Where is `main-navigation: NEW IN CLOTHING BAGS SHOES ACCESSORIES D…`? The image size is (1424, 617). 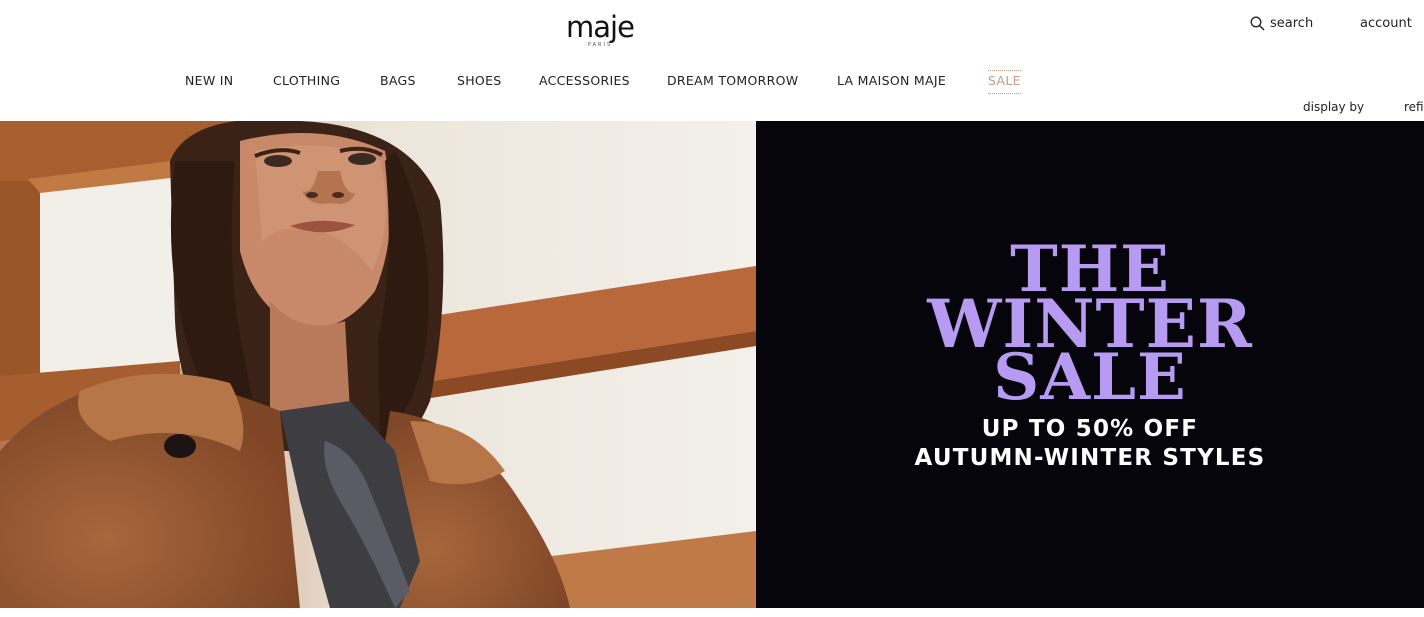
main-navigation: NEW IN CLOTHING BAGS SHOES ACCESSORIES D… is located at coordinates (712, 82).